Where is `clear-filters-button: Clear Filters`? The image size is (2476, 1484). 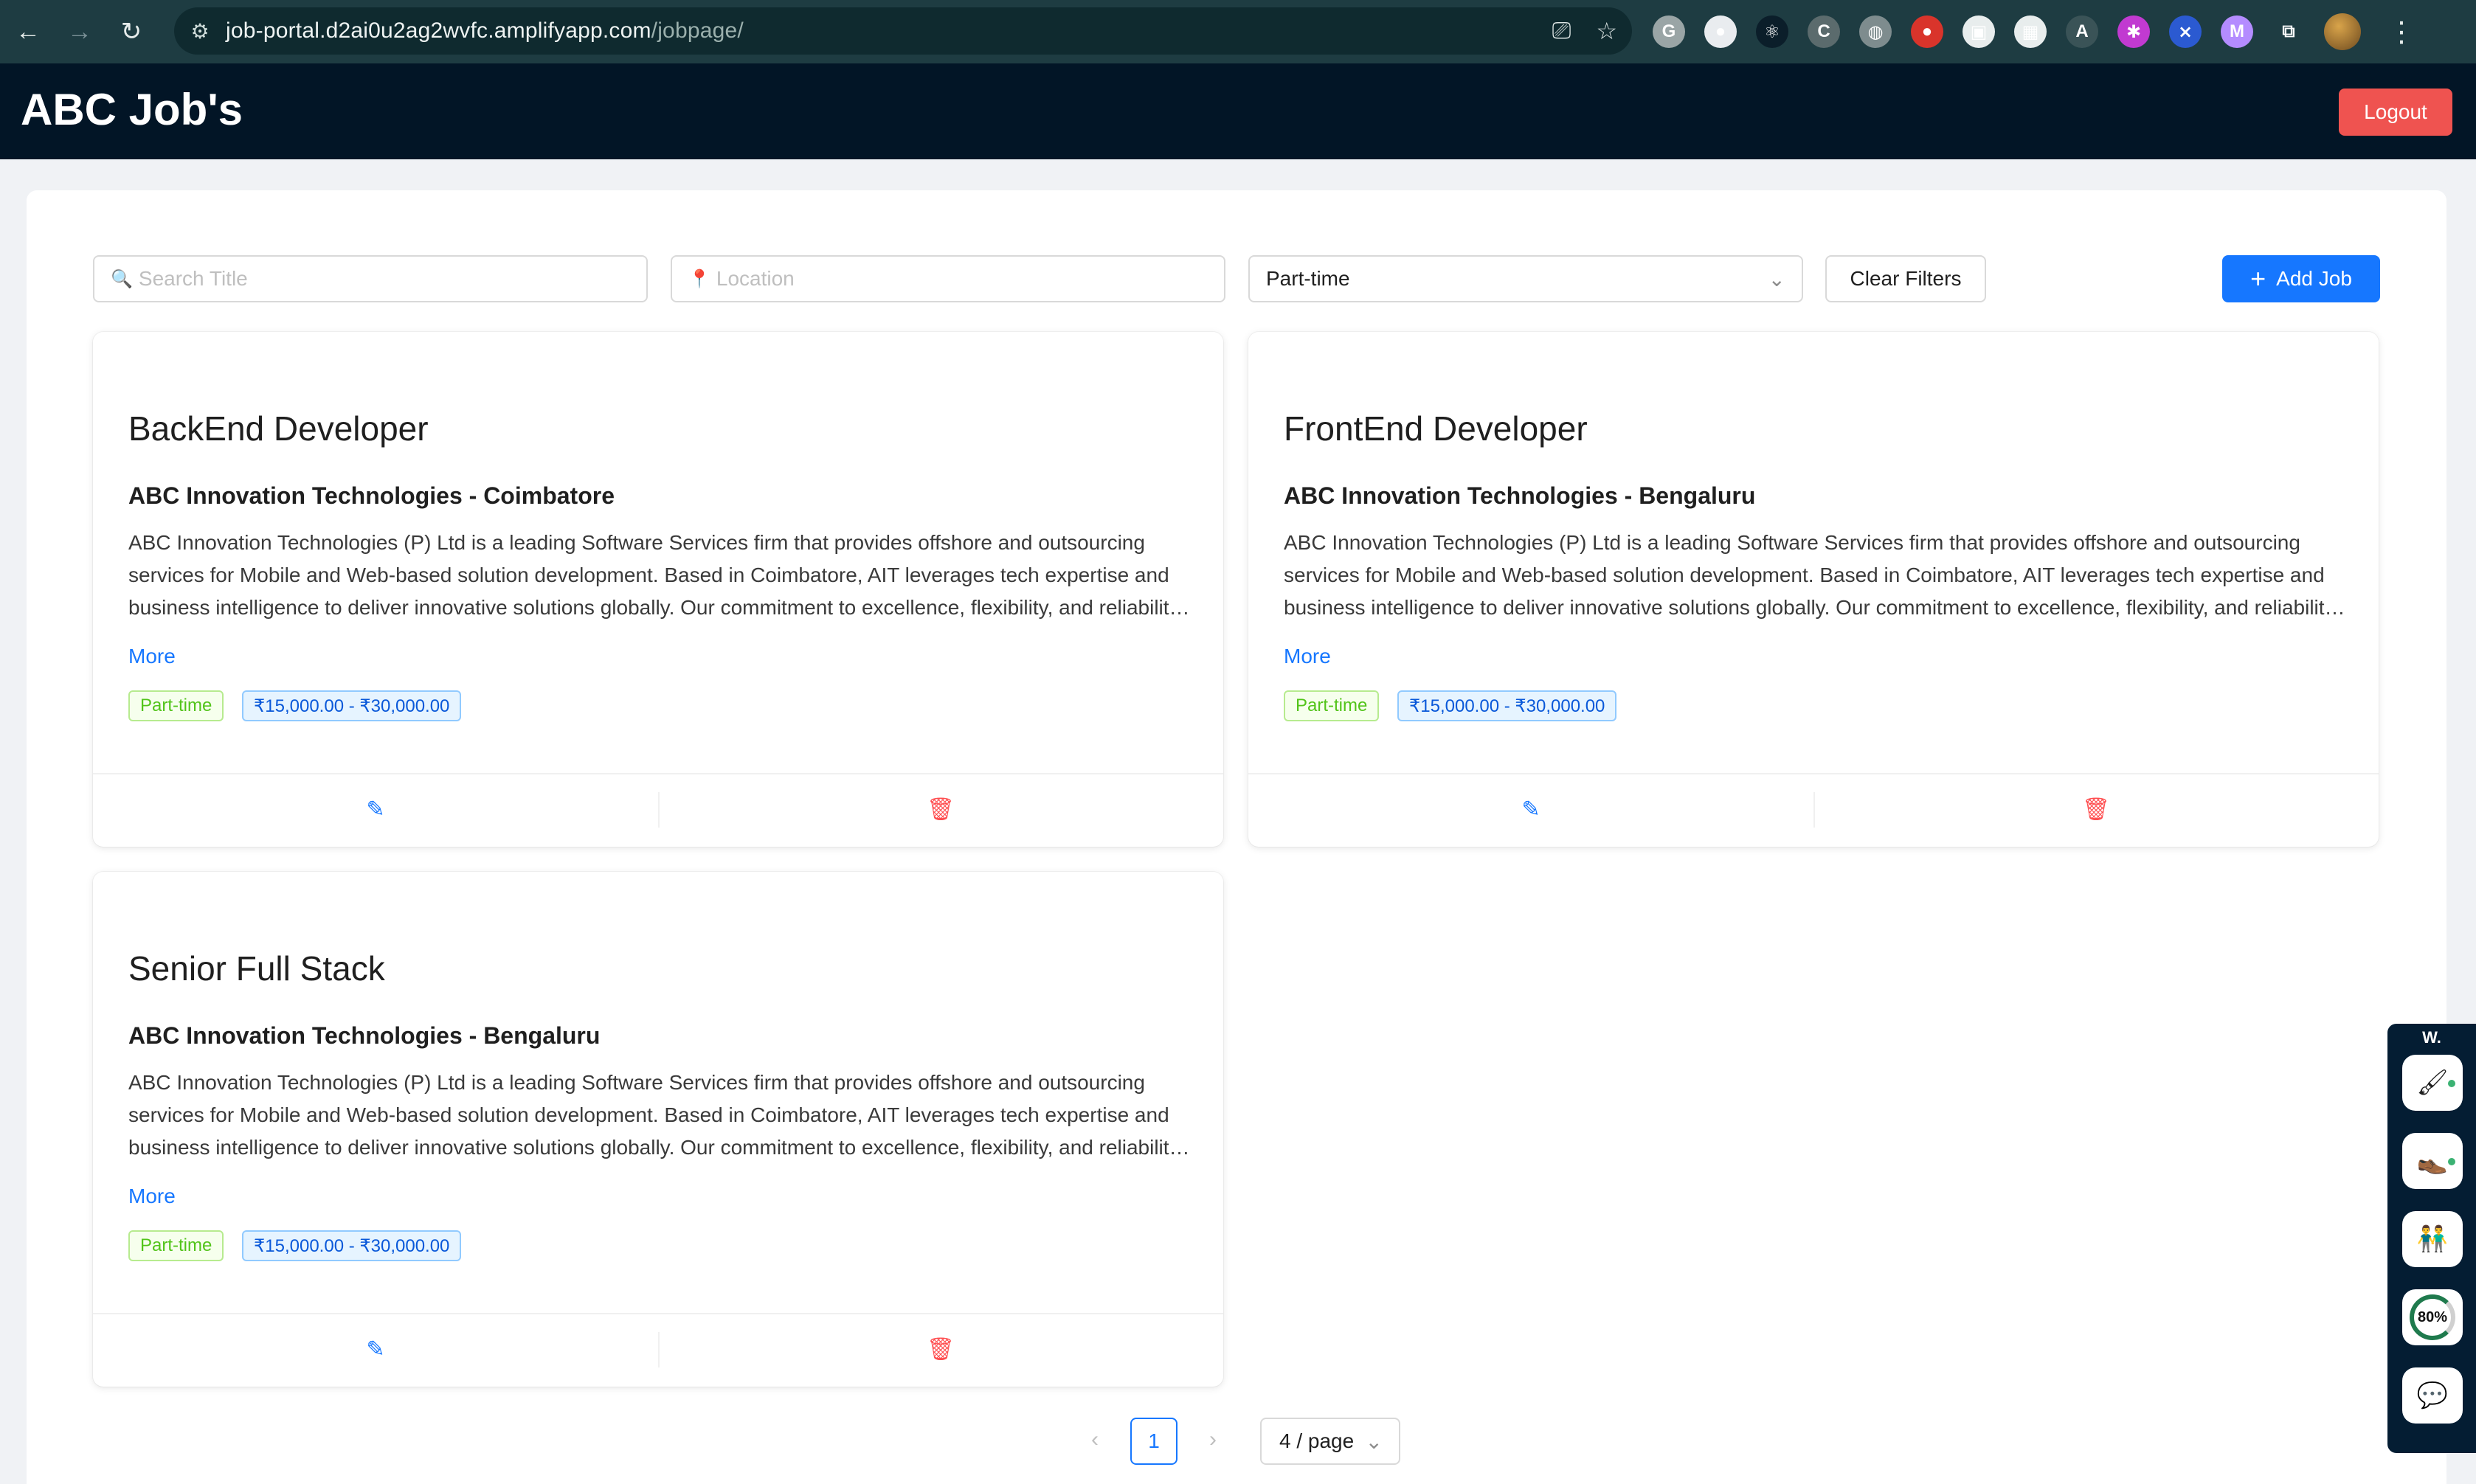
clear-filters-button: Clear Filters is located at coordinates (1906, 278).